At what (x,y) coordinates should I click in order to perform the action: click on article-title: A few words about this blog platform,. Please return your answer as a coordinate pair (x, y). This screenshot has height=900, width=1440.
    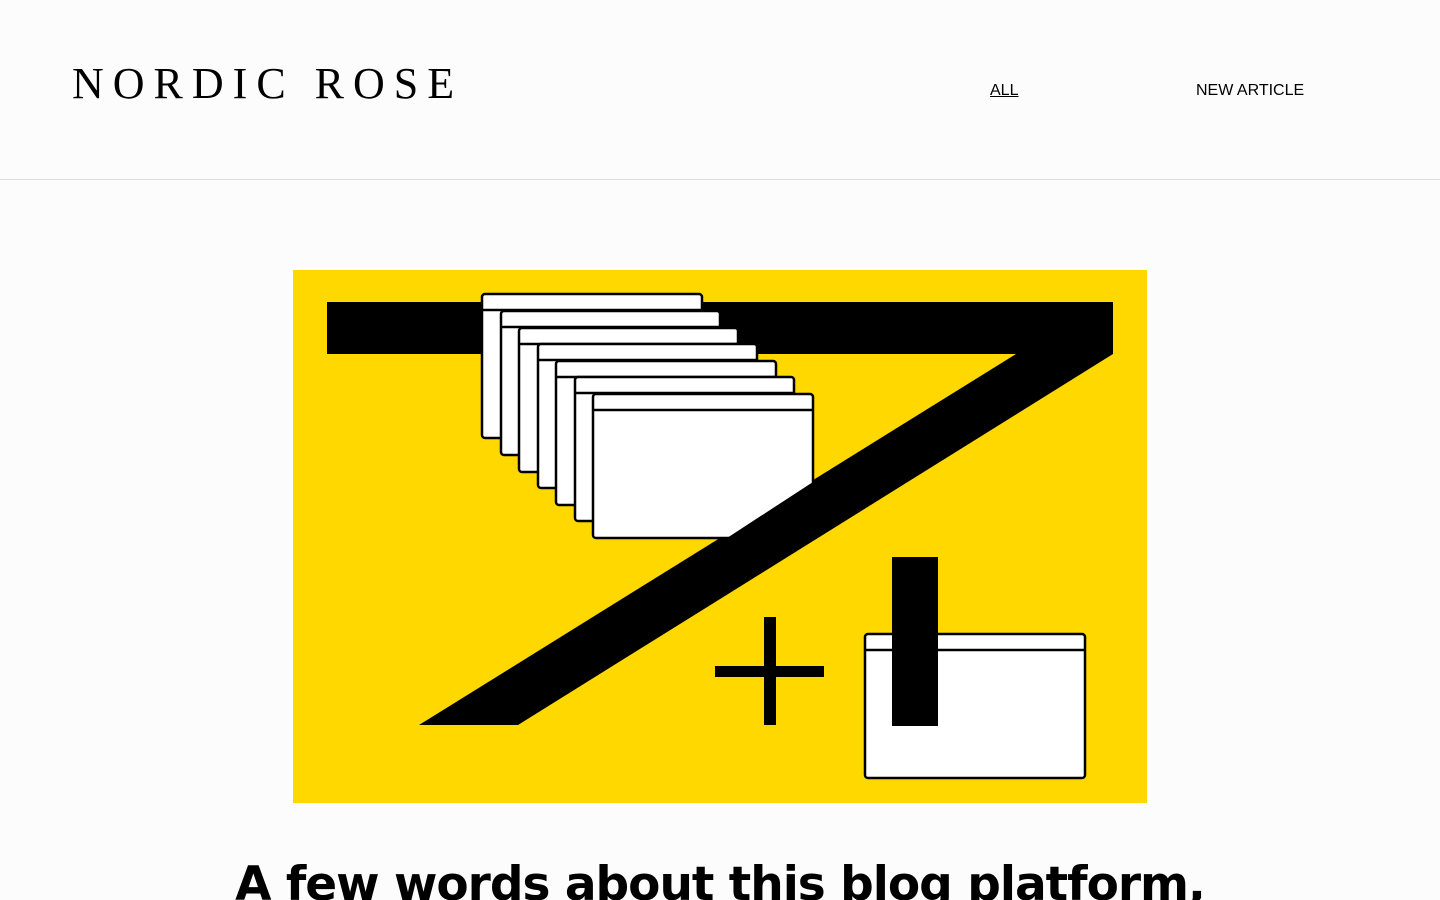
    Looking at the image, I should click on (720, 877).